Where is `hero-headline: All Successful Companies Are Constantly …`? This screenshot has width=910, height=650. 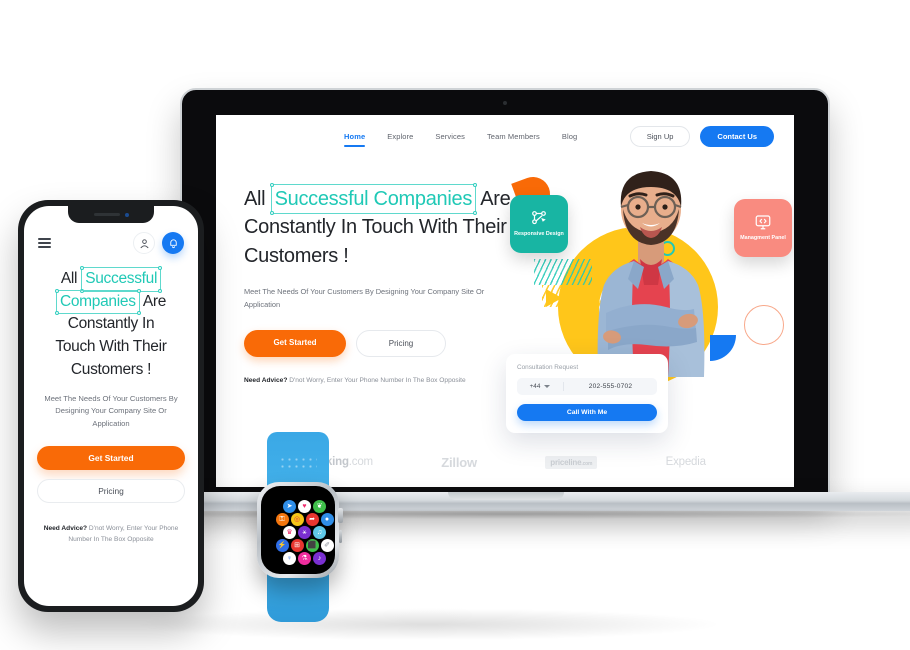
hero-headline: All Successful Companies Are Constantly … is located at coordinates (385, 226).